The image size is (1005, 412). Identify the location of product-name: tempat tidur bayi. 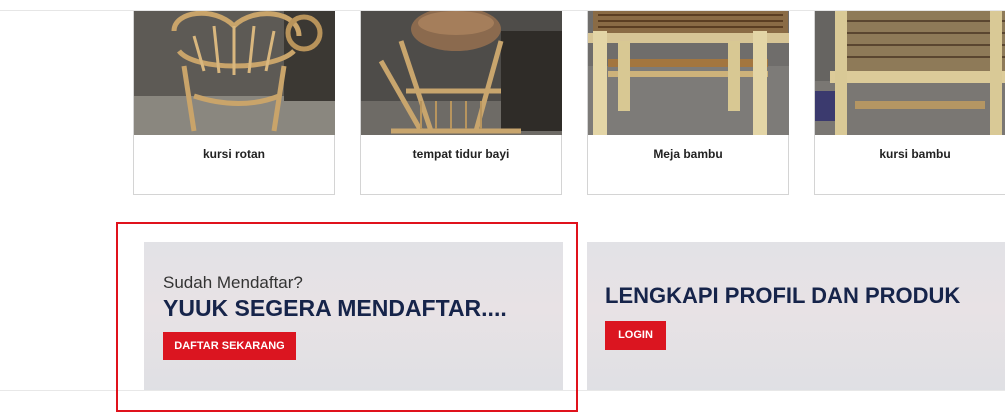
(461, 154).